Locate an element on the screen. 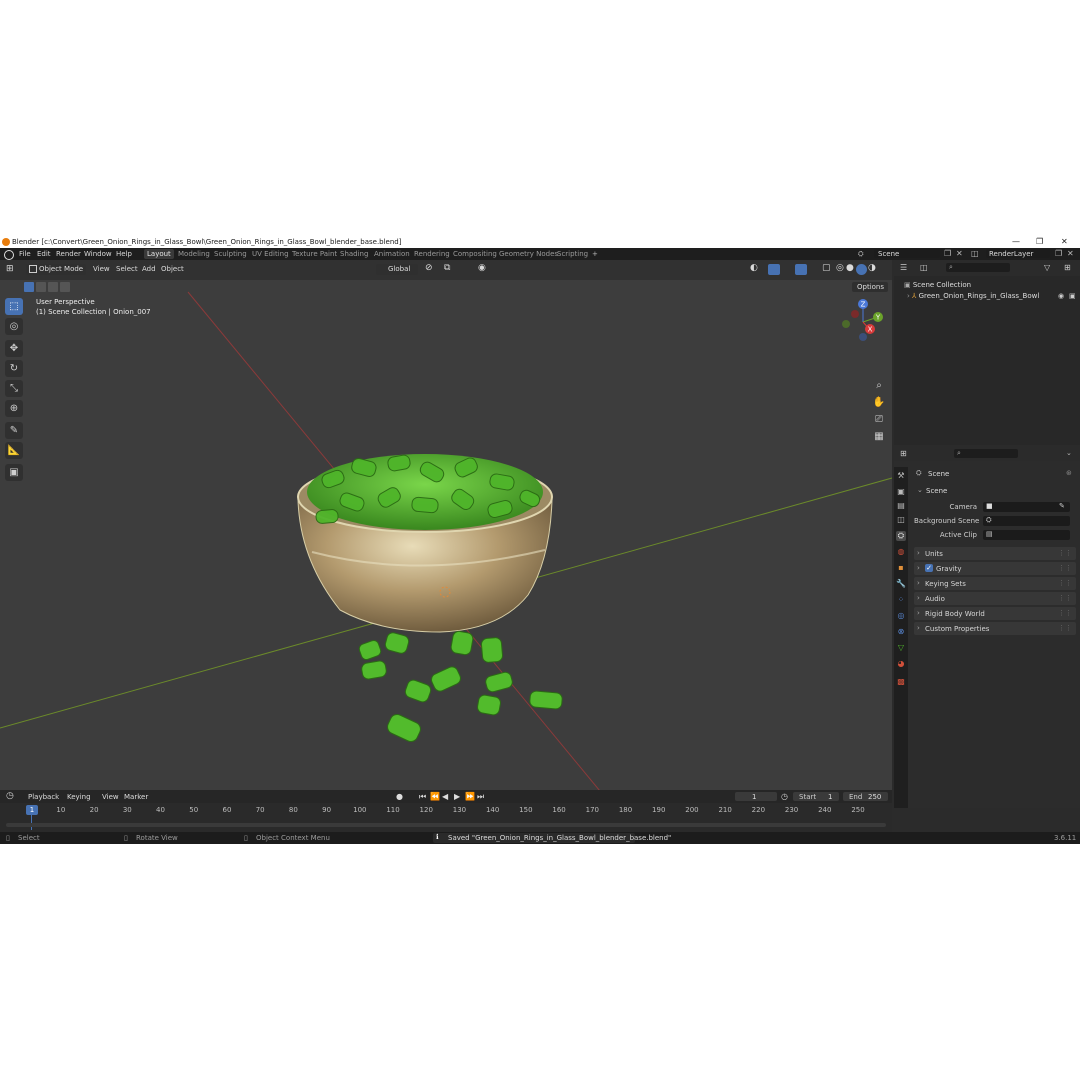 Image resolution: width=1080 pixels, height=1080 pixels. rotate-tool: ↻ is located at coordinates (14, 368).